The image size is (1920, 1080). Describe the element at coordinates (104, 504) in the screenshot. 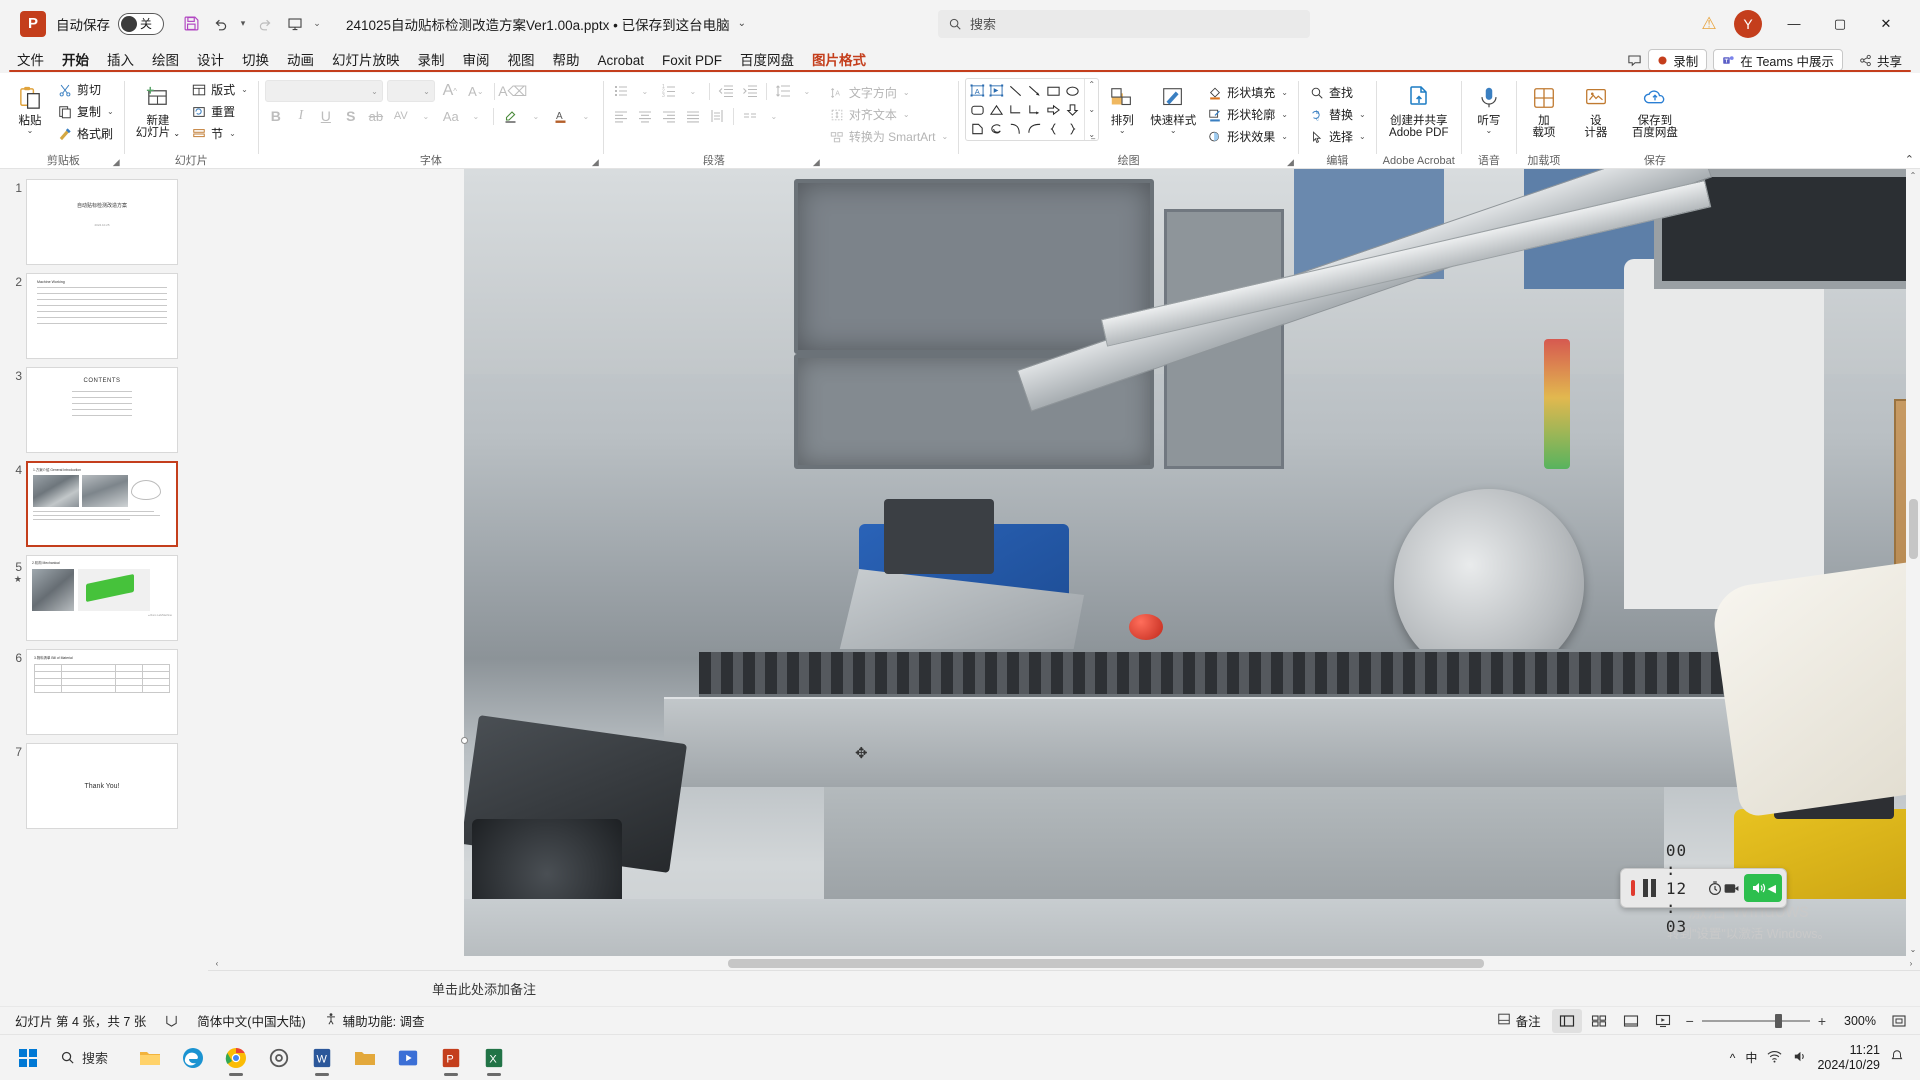

I see `thumbnail-item-4: 4 1.方案介绍 General Introduction` at that location.